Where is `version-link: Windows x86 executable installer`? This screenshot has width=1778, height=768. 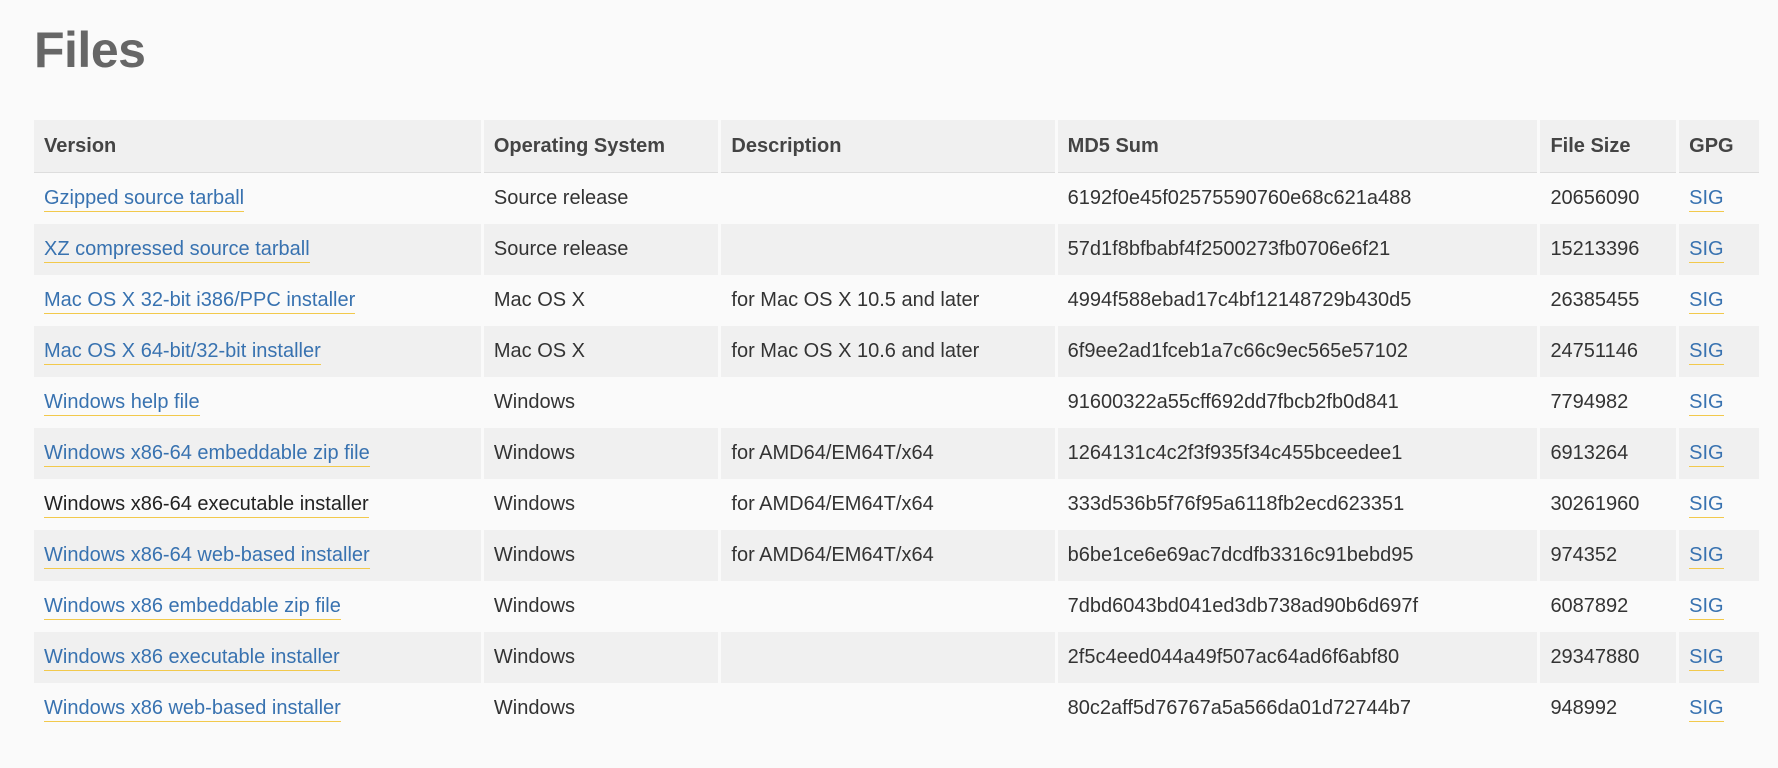 version-link: Windows x86 executable installer is located at coordinates (192, 658).